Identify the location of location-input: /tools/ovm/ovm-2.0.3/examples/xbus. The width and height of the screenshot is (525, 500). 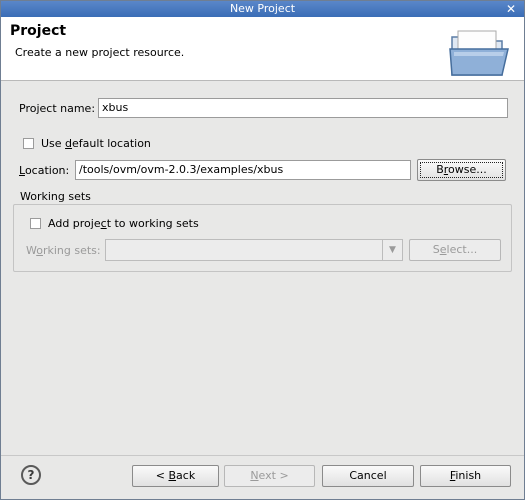
(243, 170).